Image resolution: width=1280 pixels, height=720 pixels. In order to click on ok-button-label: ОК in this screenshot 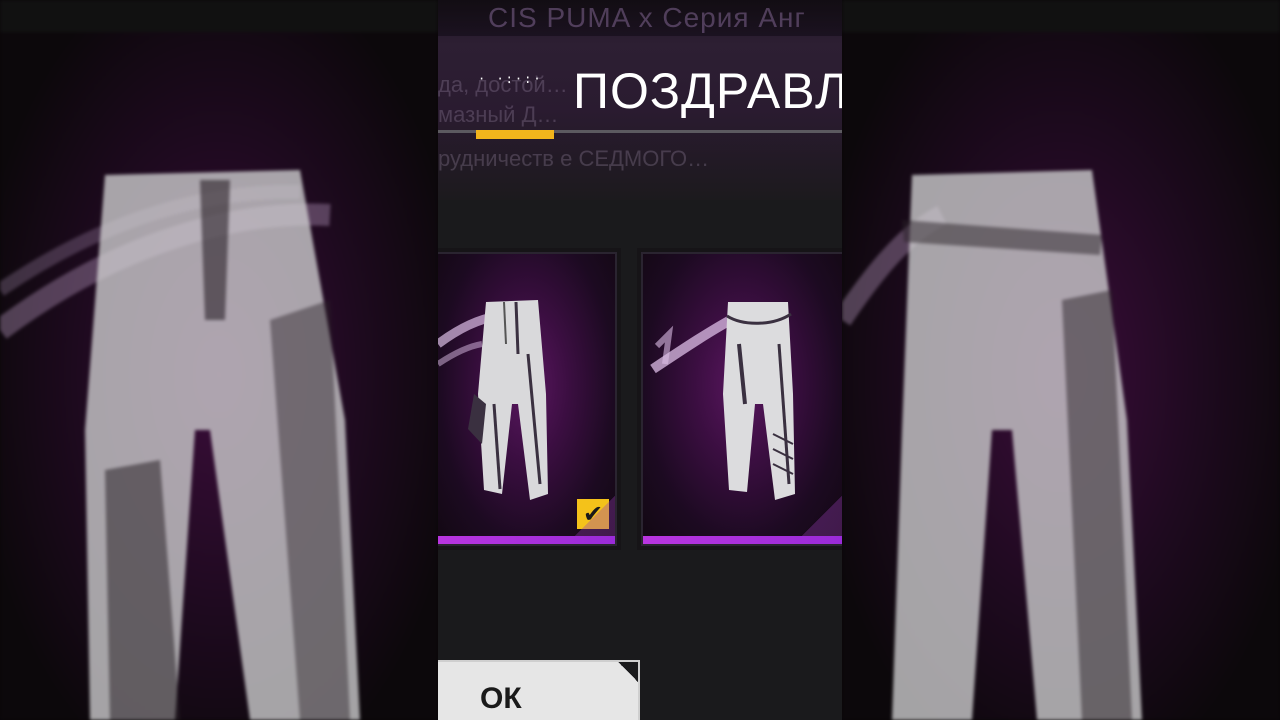, I will do `click(501, 698)`.